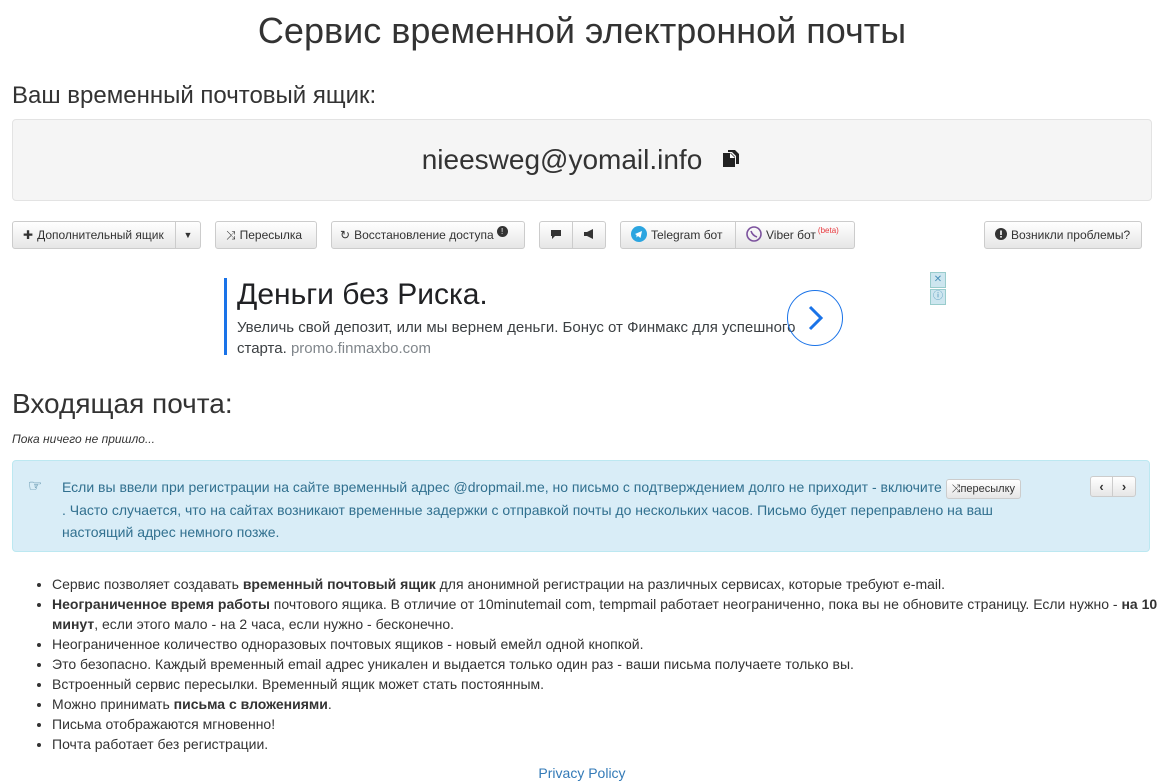  Describe the element at coordinates (35, 486) in the screenshot. I see `hand-pointer-icon: ☞` at that location.